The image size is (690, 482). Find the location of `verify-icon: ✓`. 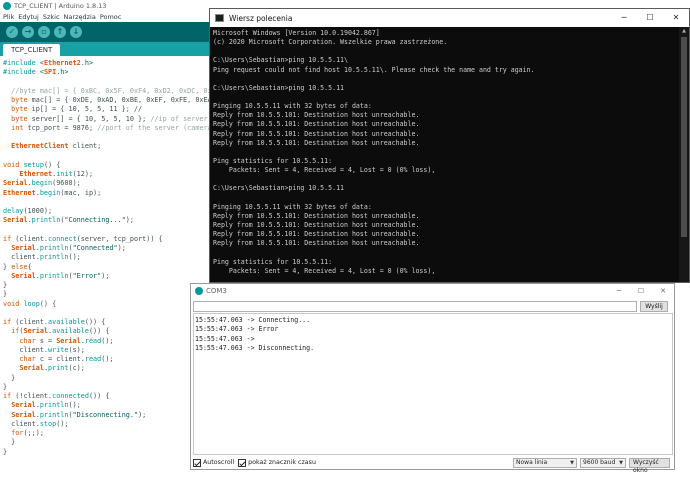

verify-icon: ✓ is located at coordinates (12, 32).